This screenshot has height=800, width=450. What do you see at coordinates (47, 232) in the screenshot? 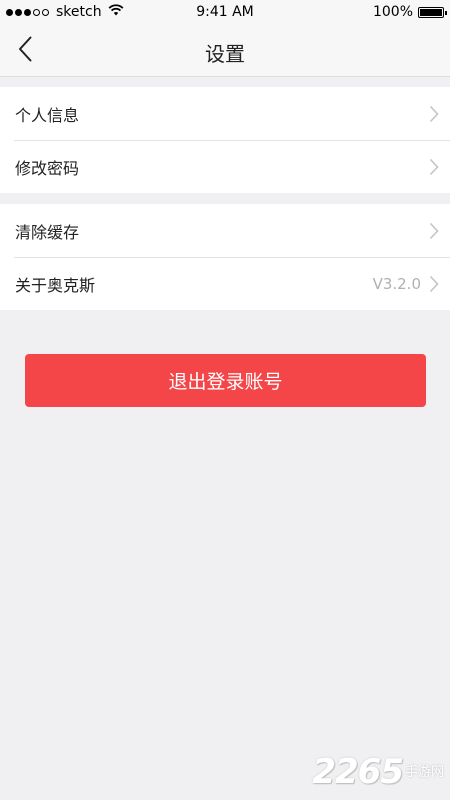
I see `settings-item-label: 清除缓存` at bounding box center [47, 232].